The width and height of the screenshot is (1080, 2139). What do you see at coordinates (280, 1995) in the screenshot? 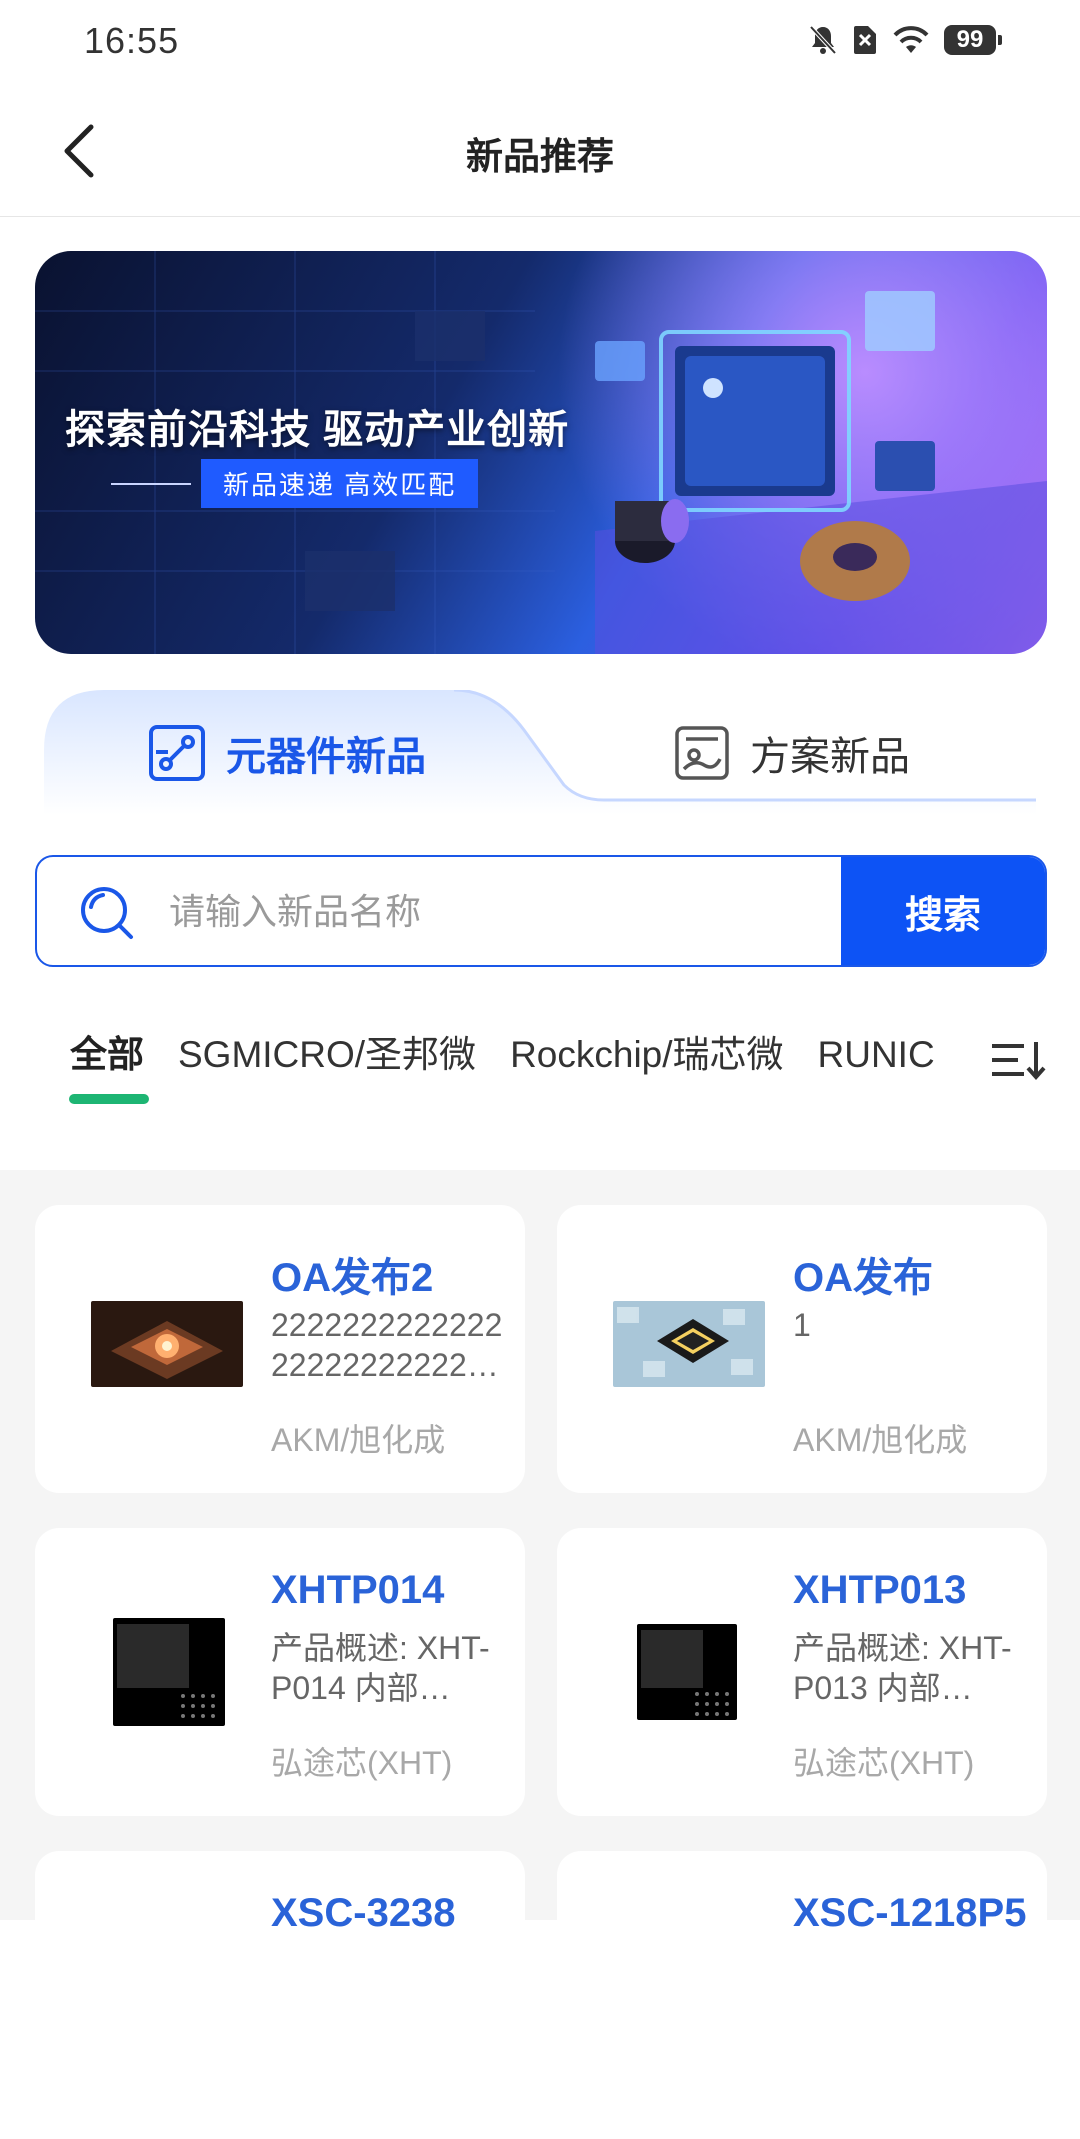
I see `product-card: XSC-3238` at bounding box center [280, 1995].